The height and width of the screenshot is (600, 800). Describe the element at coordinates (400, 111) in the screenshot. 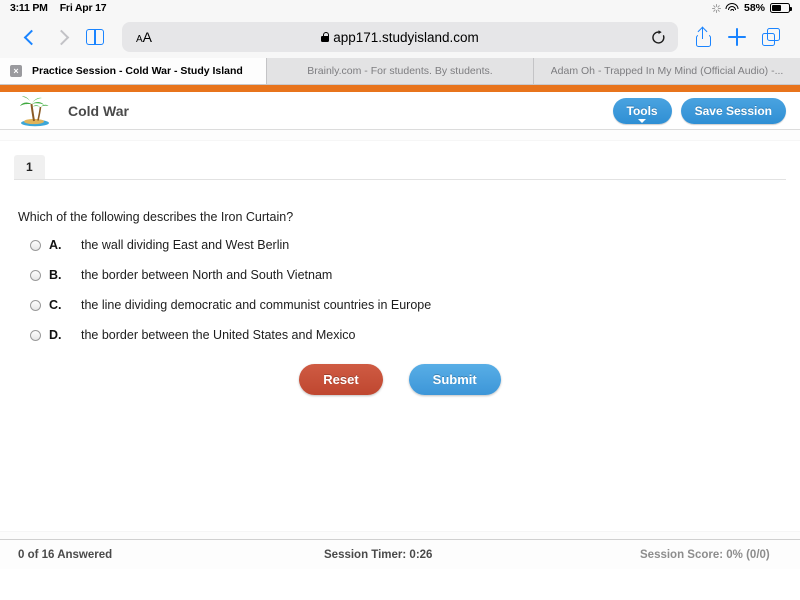

I see `site-header: Cold War Tools Save Session` at that location.